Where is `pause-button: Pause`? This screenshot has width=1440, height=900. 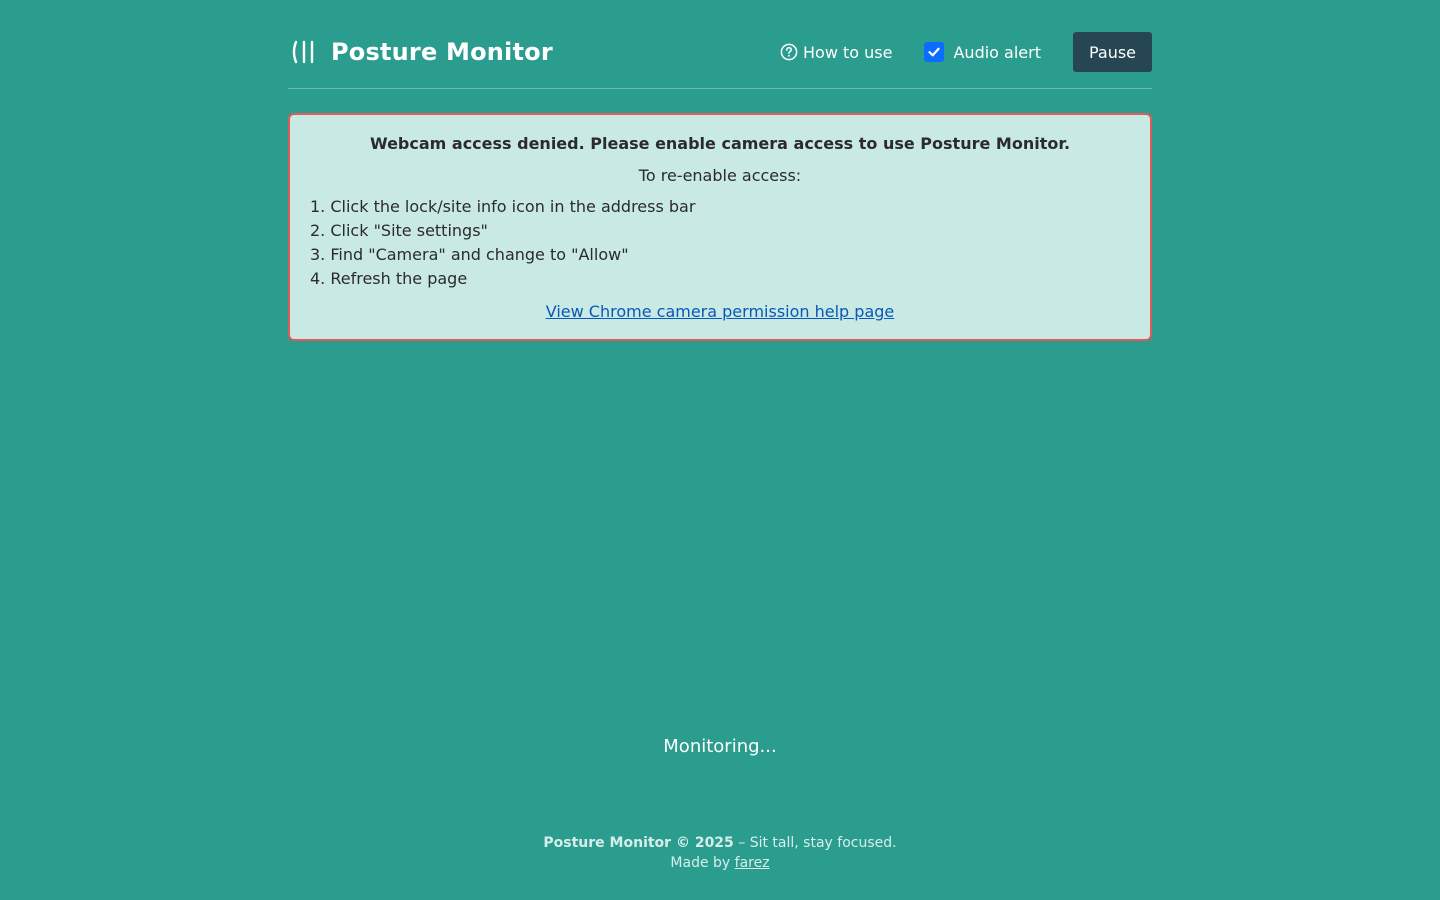
pause-button: Pause is located at coordinates (1112, 52).